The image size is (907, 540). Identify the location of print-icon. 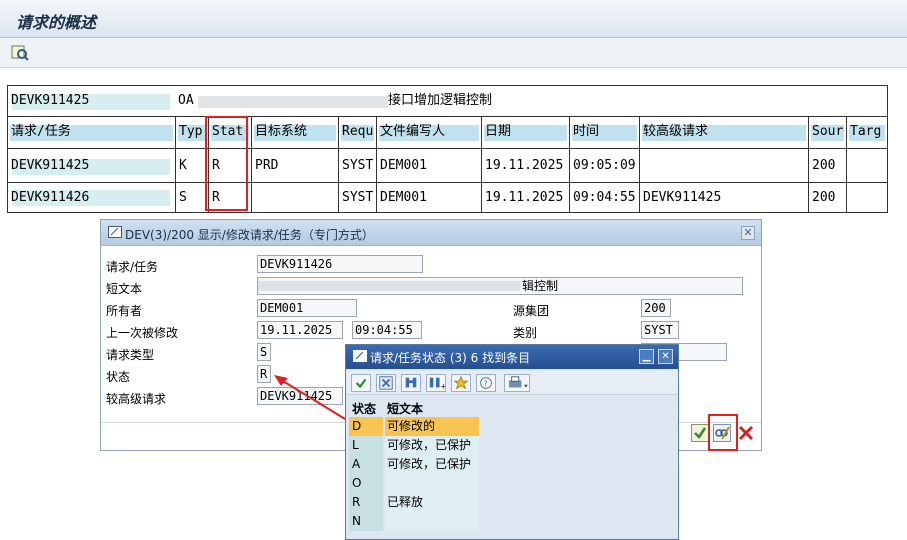
(517, 383).